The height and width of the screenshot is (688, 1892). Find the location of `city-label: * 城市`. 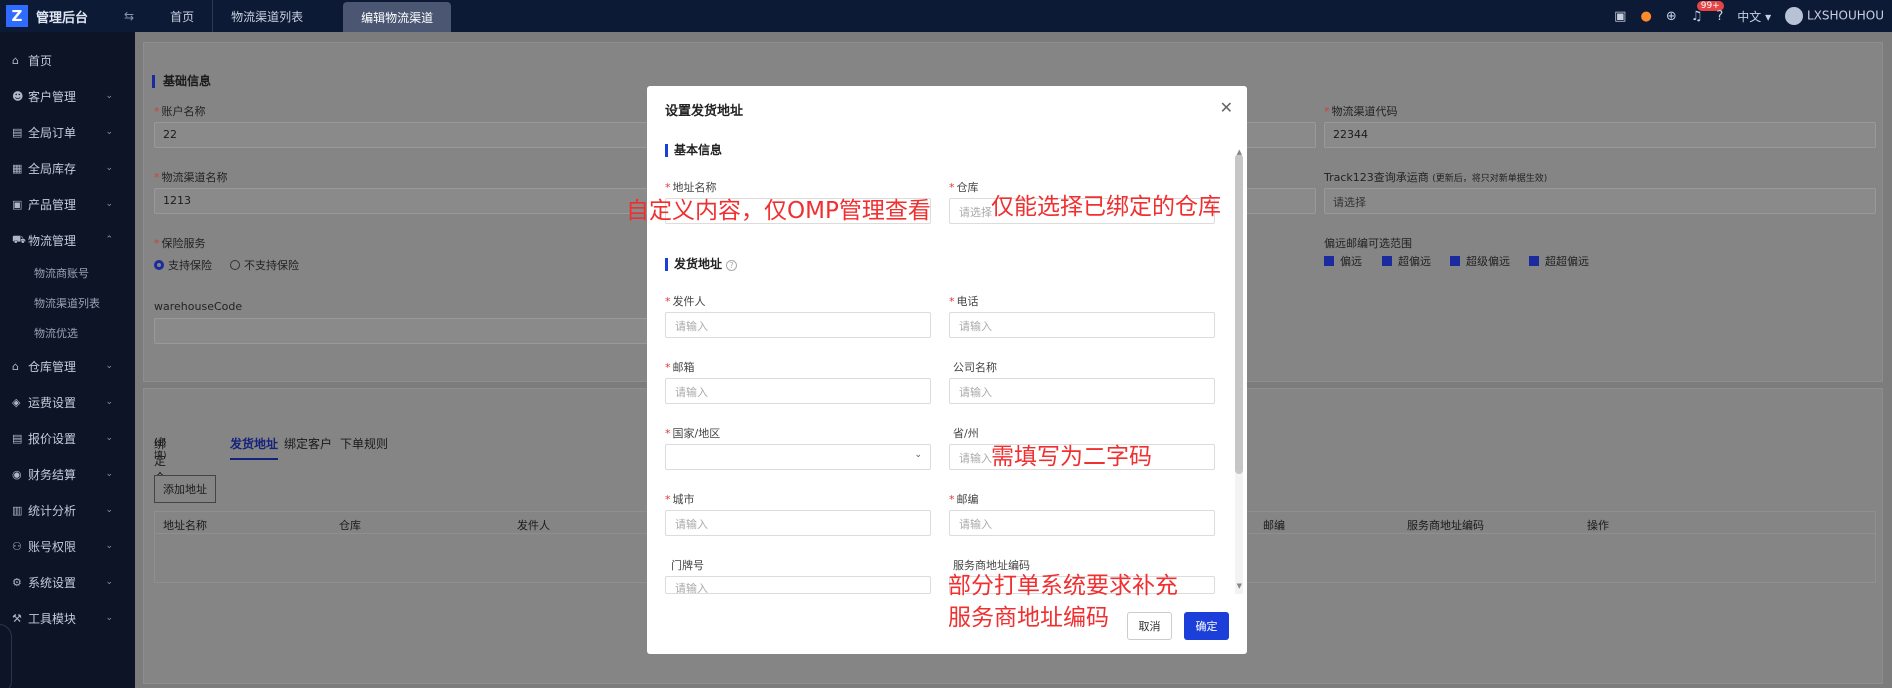

city-label: * 城市 is located at coordinates (680, 499).